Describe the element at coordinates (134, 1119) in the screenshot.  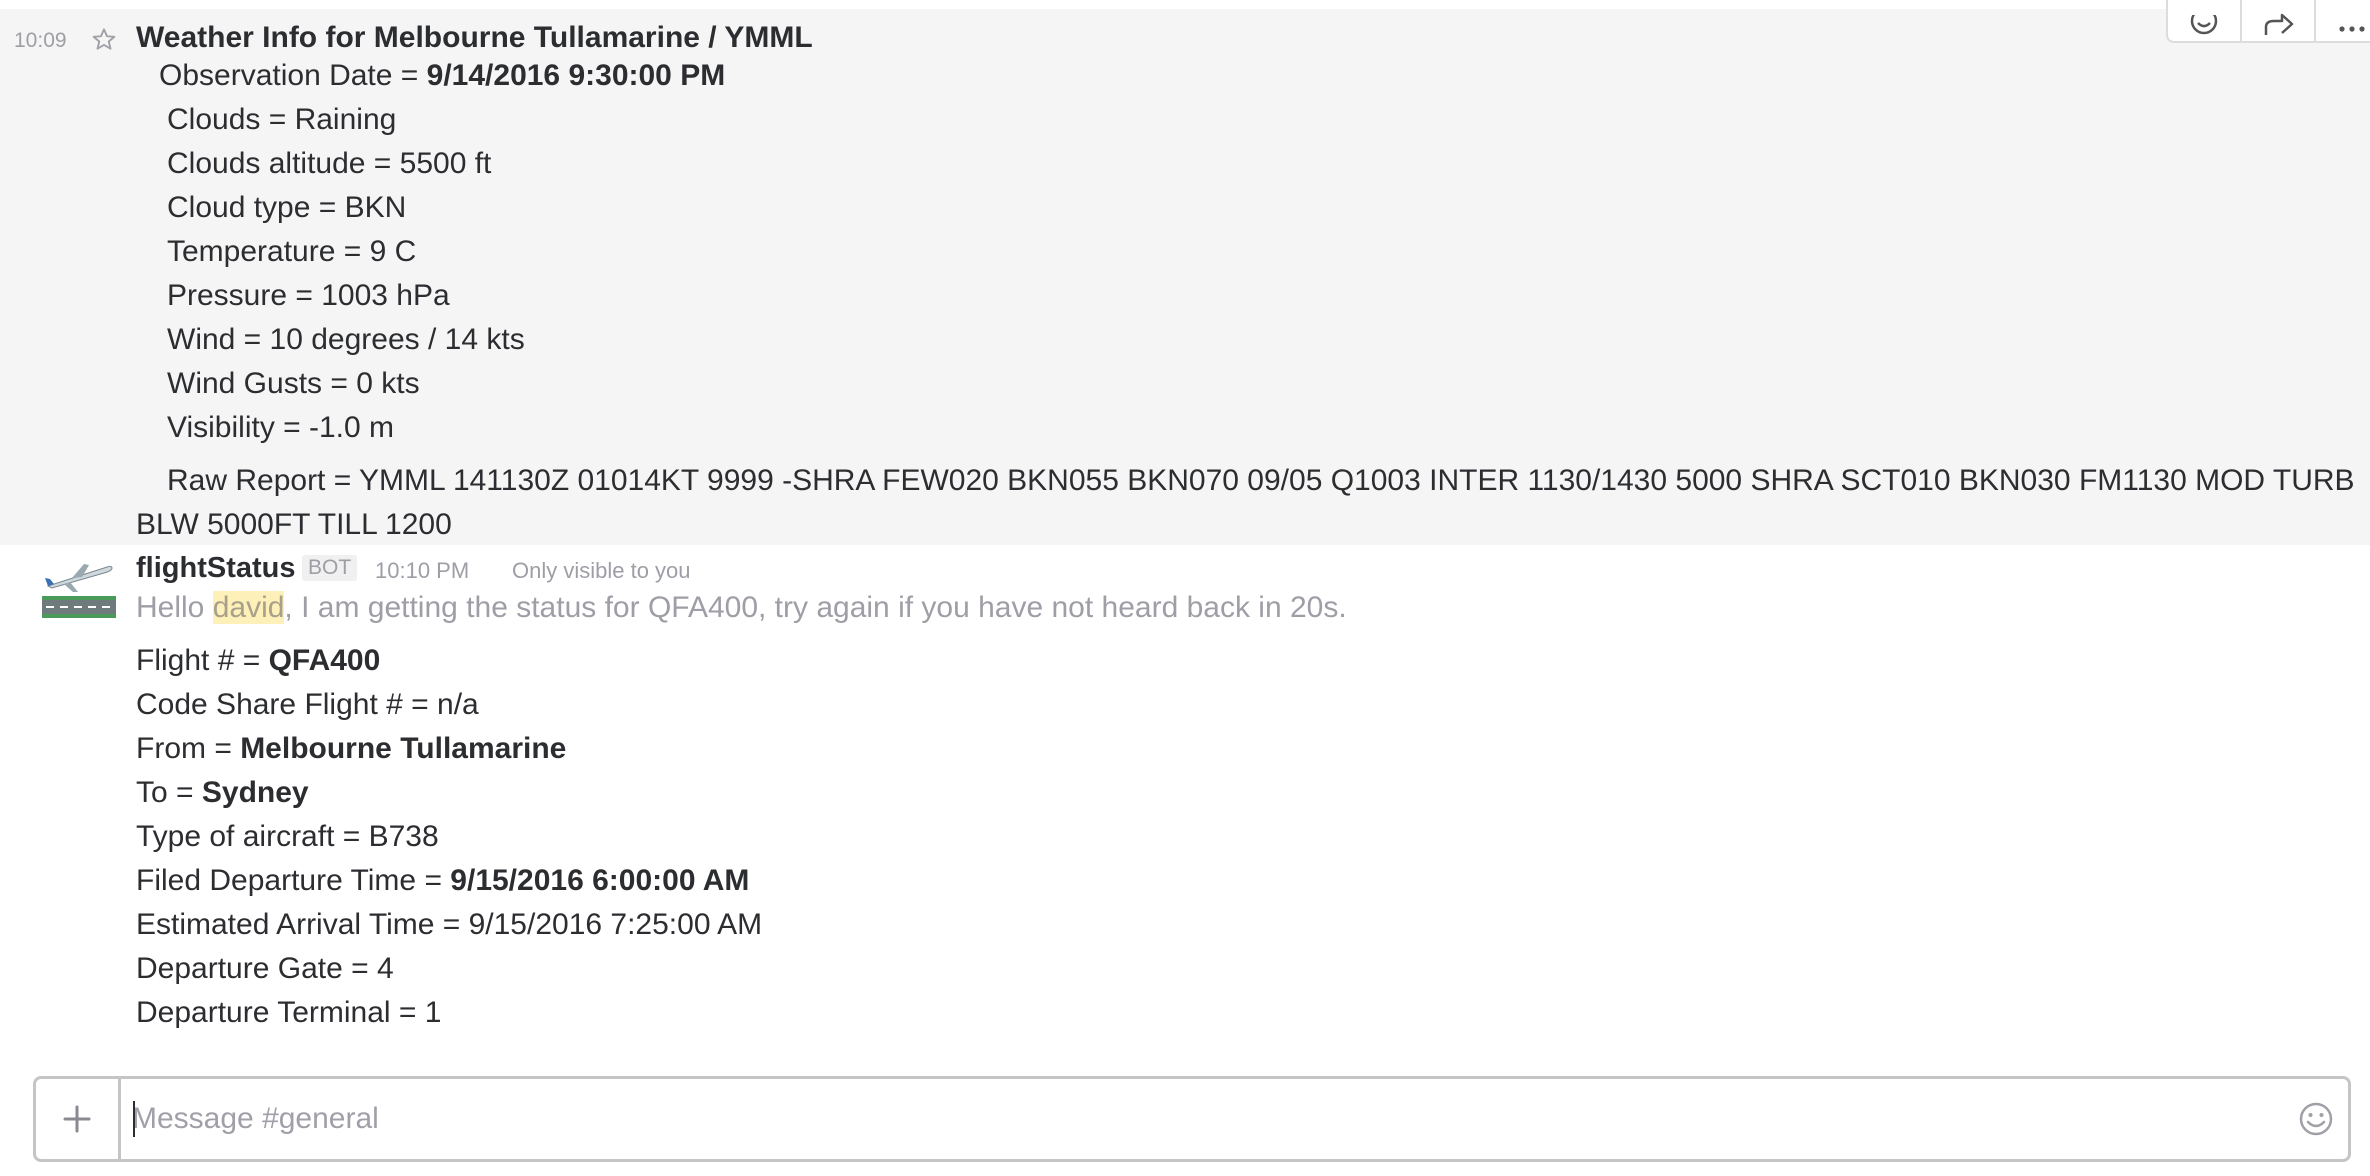
I see `text-caret` at that location.